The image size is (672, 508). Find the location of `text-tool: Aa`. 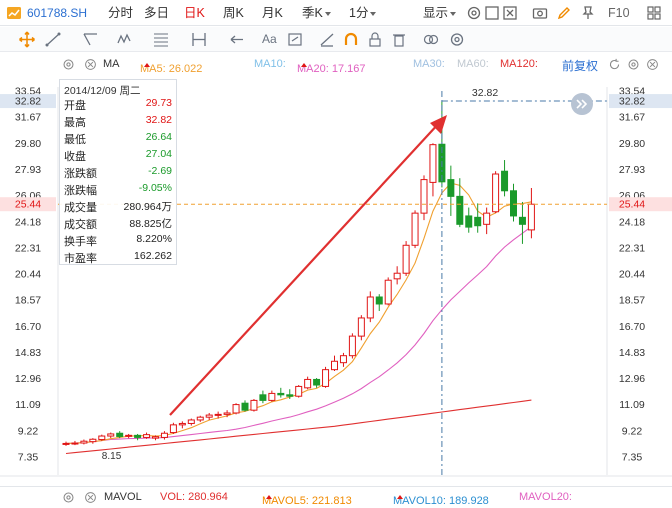

text-tool: Aa is located at coordinates (269, 39).